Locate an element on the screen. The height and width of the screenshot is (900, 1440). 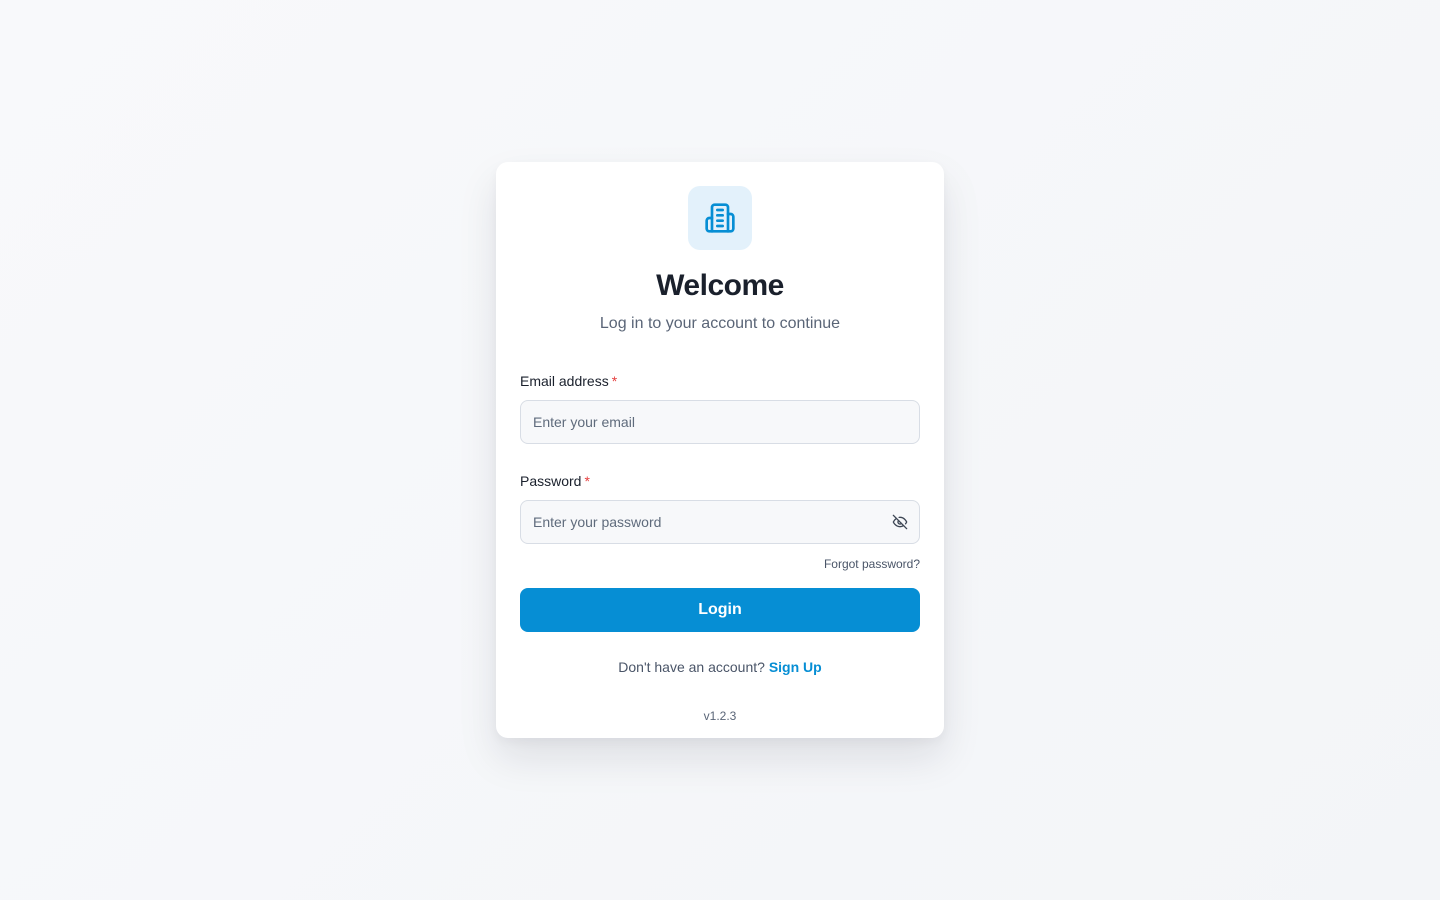
page-subtitle: Log in to your account to continue is located at coordinates (720, 323).